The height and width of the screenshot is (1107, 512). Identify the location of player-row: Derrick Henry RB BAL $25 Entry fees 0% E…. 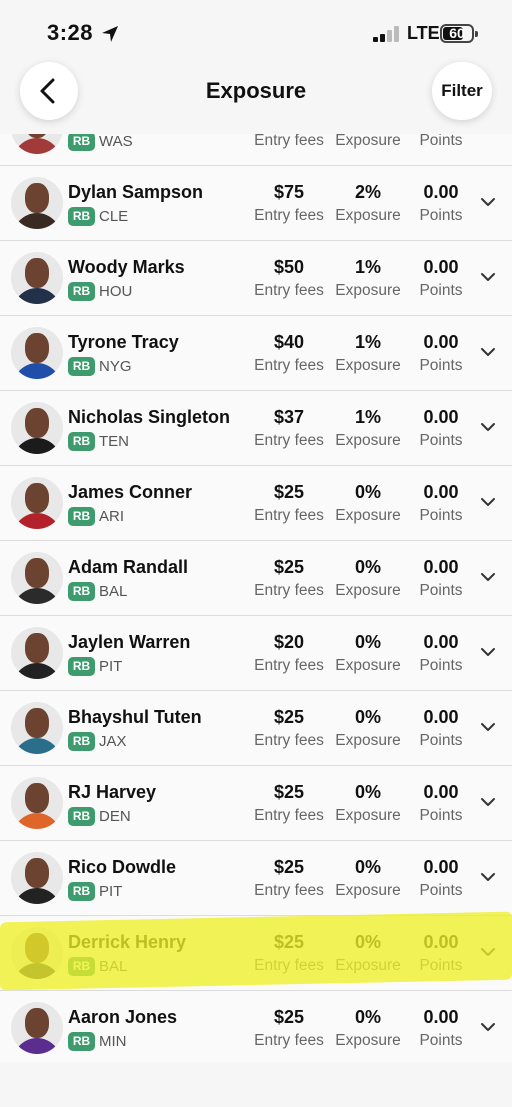
(256, 953).